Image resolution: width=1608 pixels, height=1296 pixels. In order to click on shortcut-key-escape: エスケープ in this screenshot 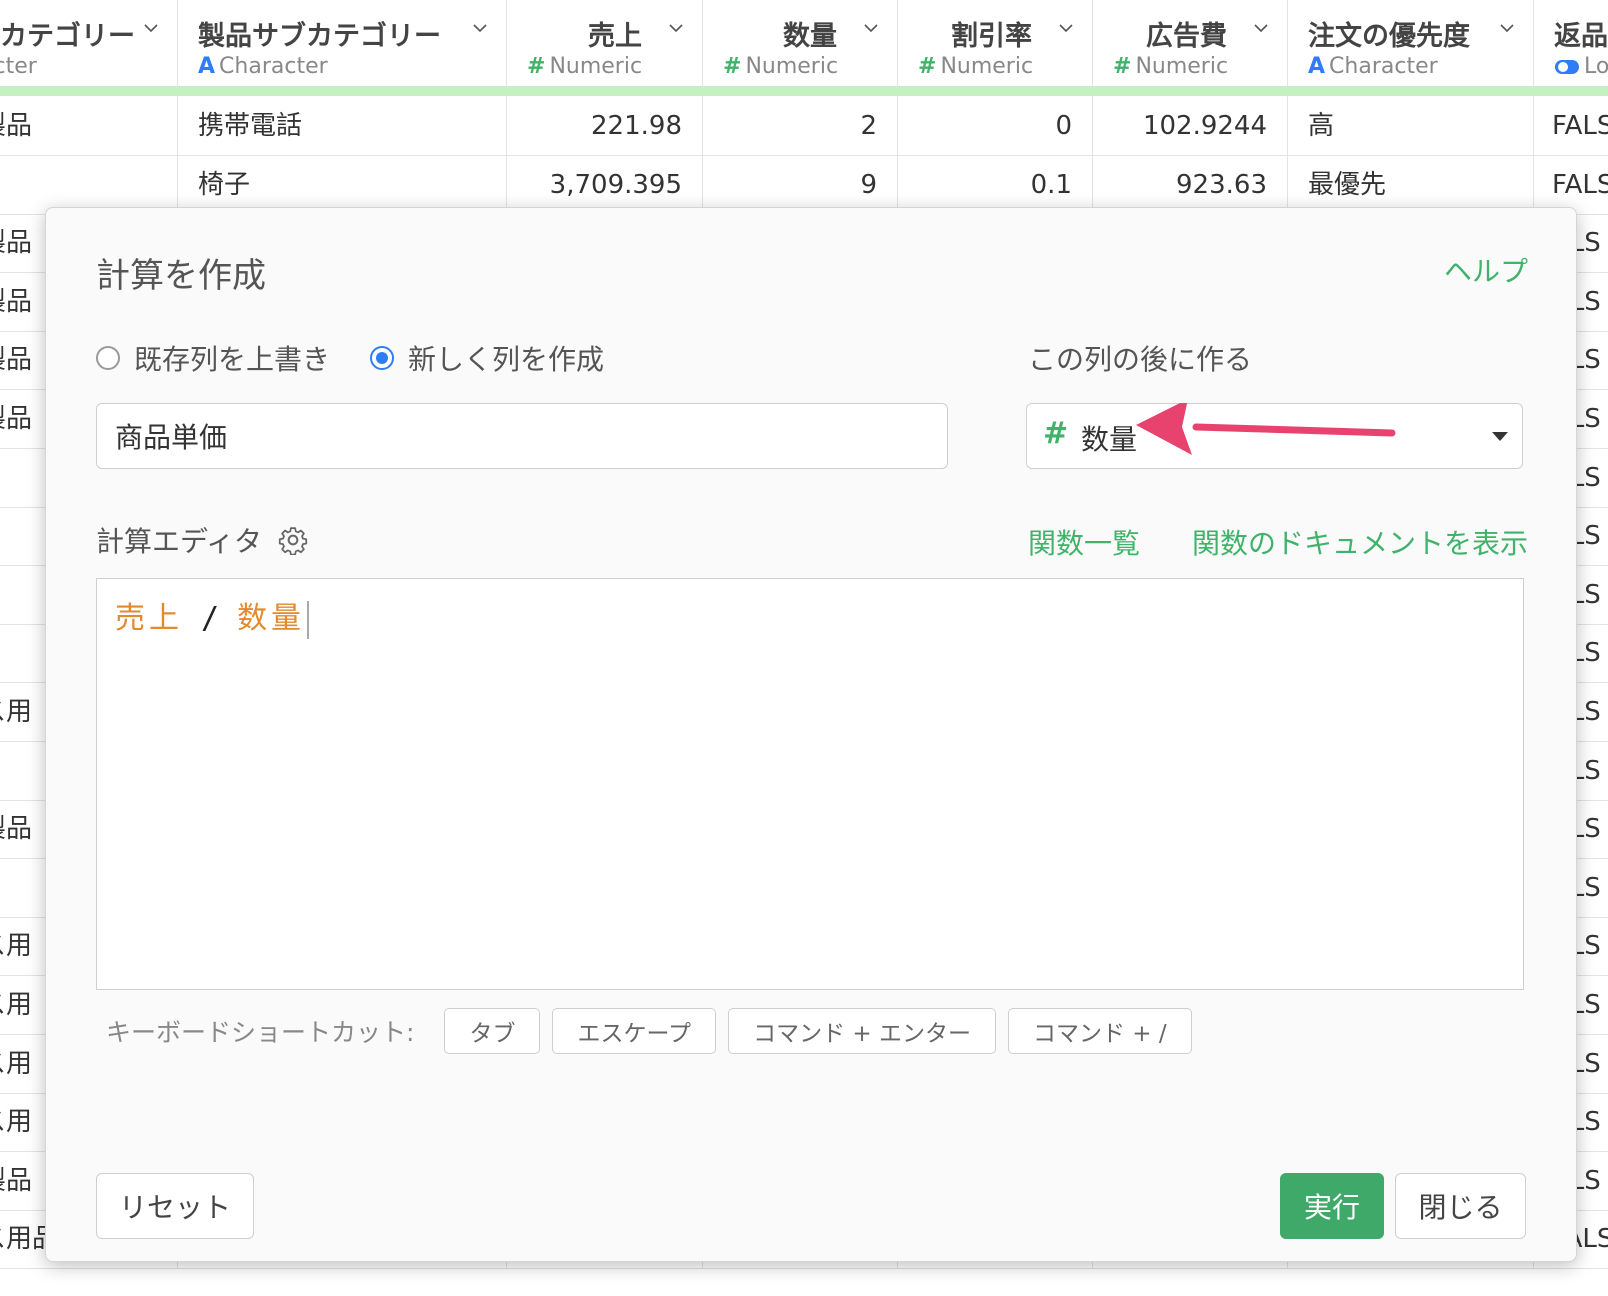, I will do `click(634, 1031)`.